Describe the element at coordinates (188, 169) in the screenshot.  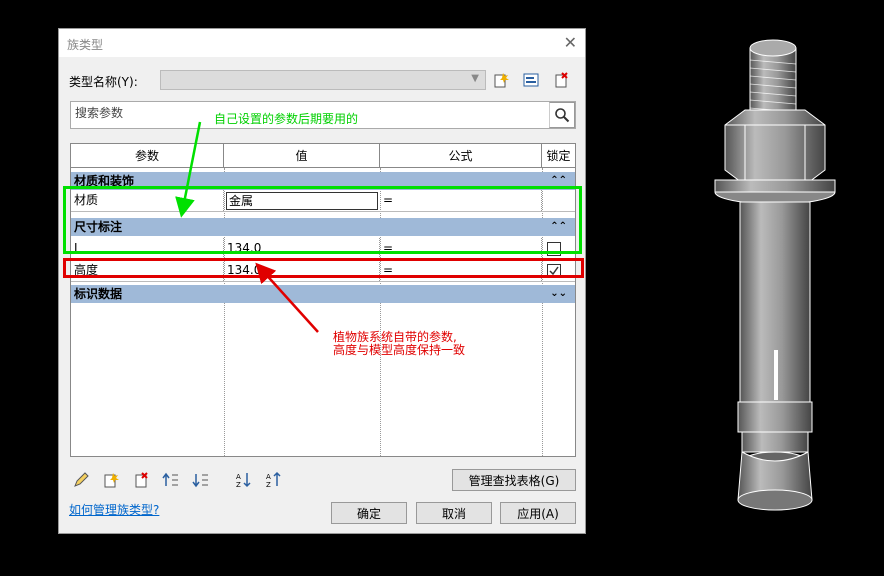
I see `green-arrow` at that location.